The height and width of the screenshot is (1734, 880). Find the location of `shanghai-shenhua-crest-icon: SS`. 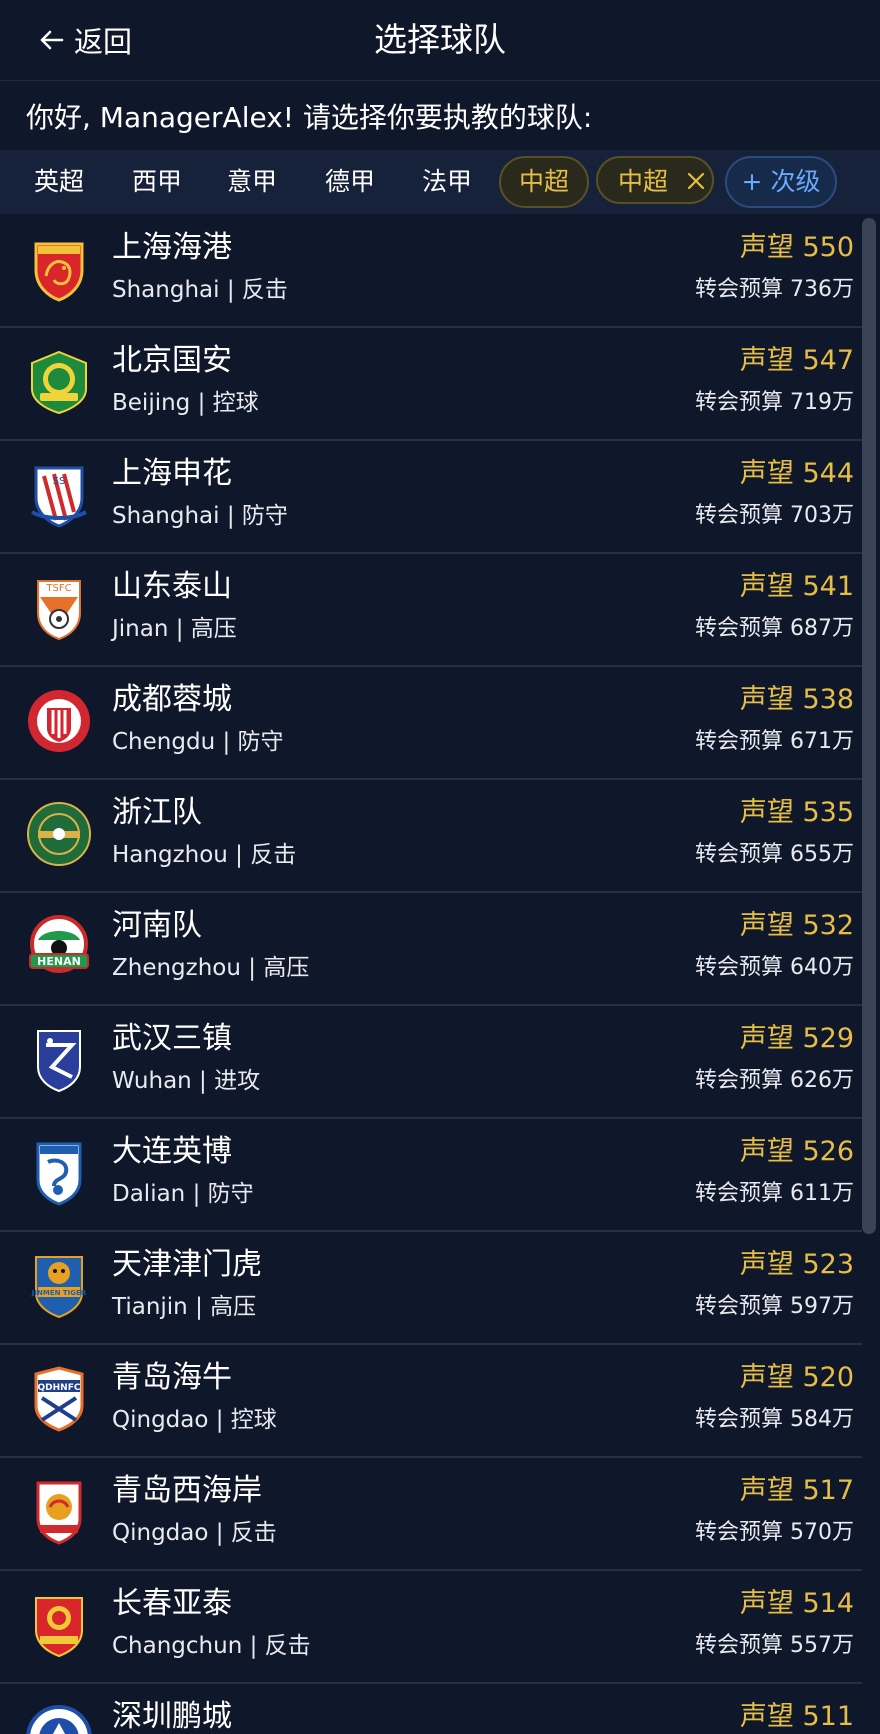

shanghai-shenhua-crest-icon: SS is located at coordinates (59, 497).